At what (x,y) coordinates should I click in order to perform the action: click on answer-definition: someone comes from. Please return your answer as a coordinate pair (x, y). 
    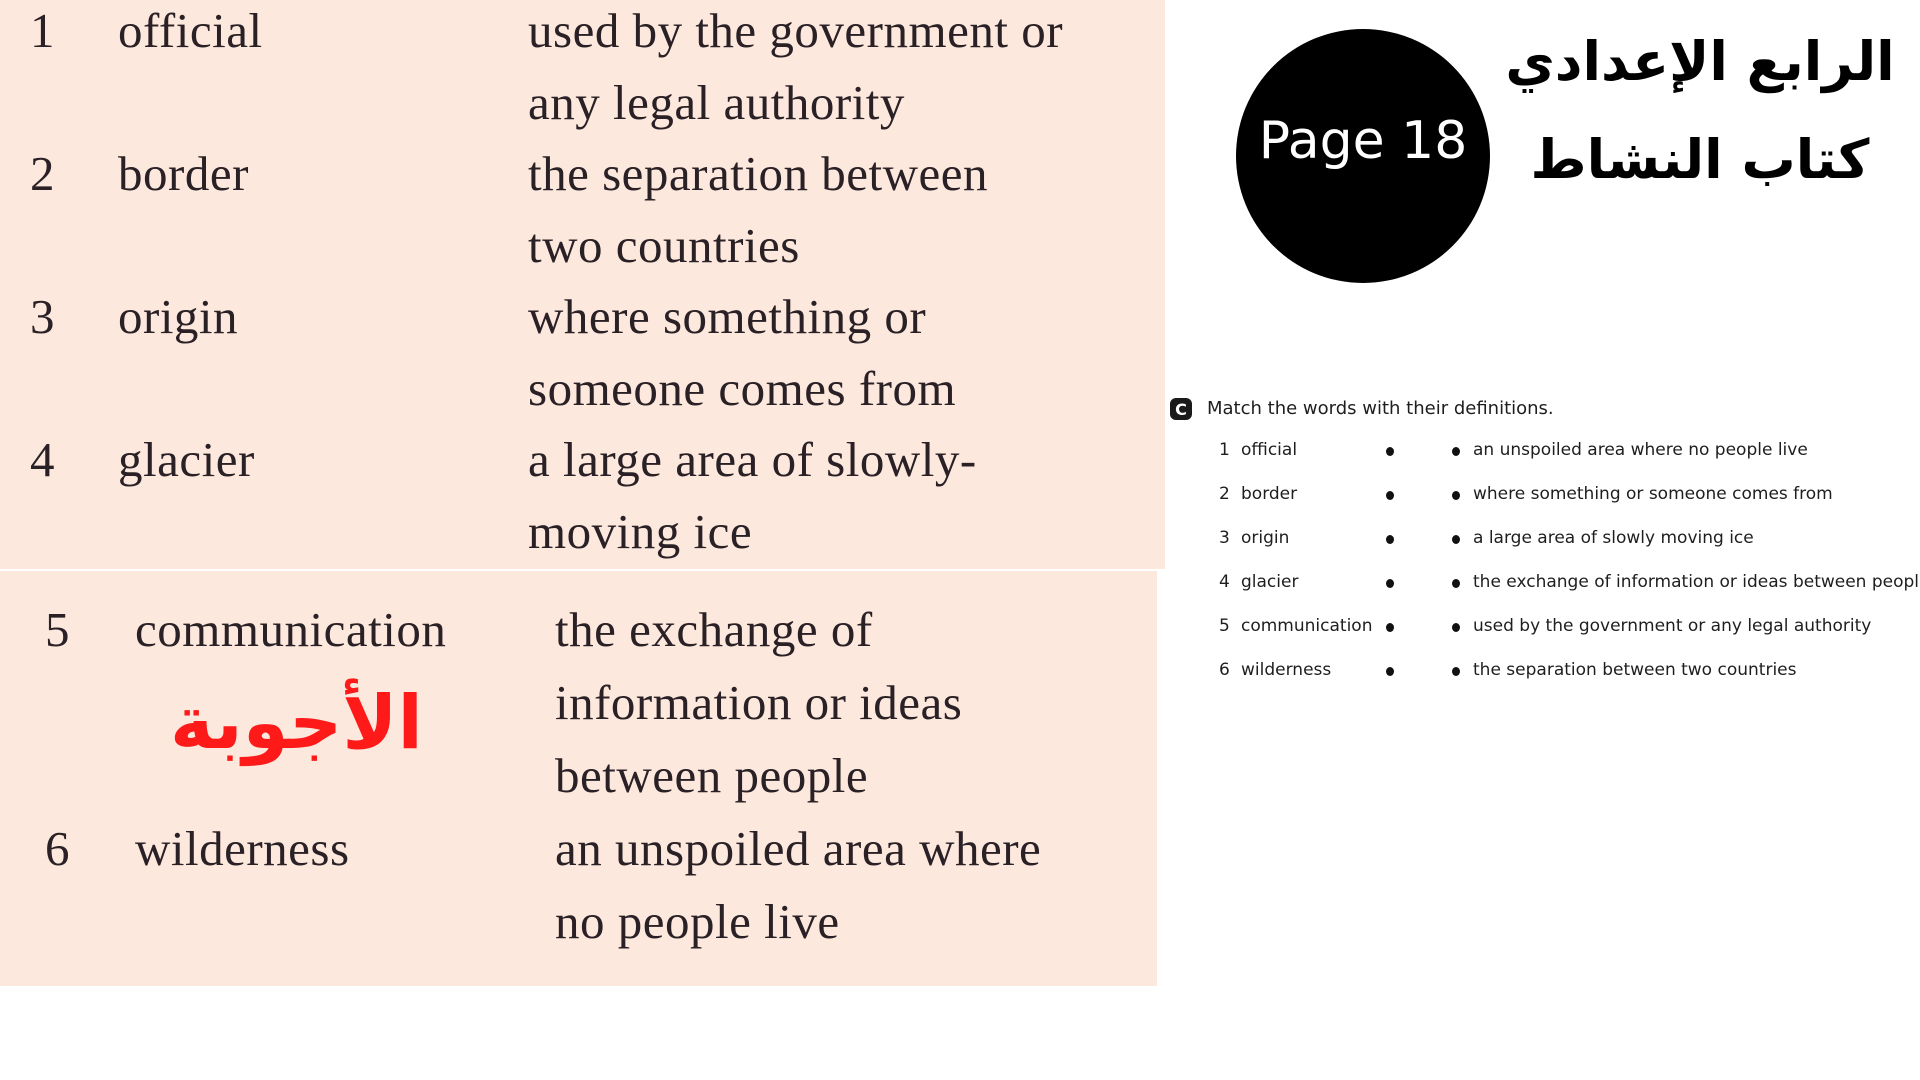
    Looking at the image, I should click on (742, 388).